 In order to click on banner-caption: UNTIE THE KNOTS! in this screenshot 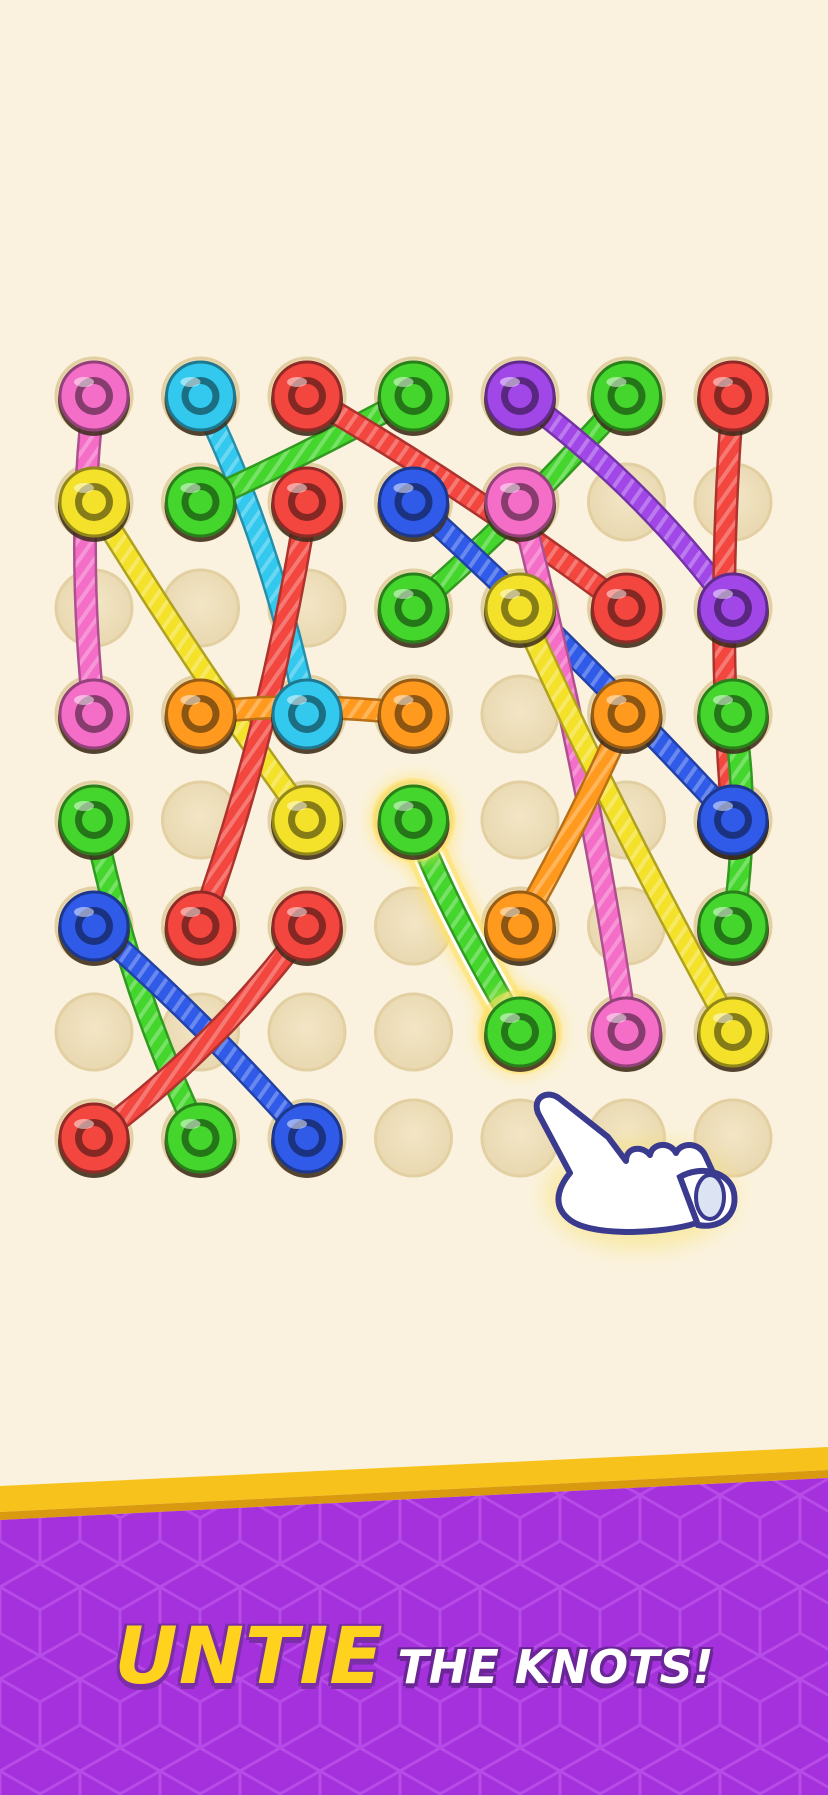, I will do `click(414, 1657)`.